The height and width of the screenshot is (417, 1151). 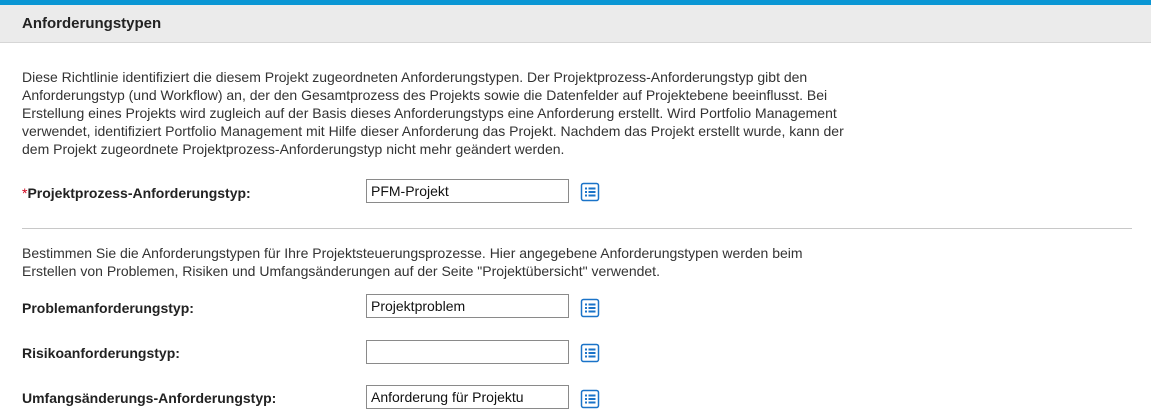 I want to click on problem-label: Problemanforderungstyp:, so click(x=108, y=308).